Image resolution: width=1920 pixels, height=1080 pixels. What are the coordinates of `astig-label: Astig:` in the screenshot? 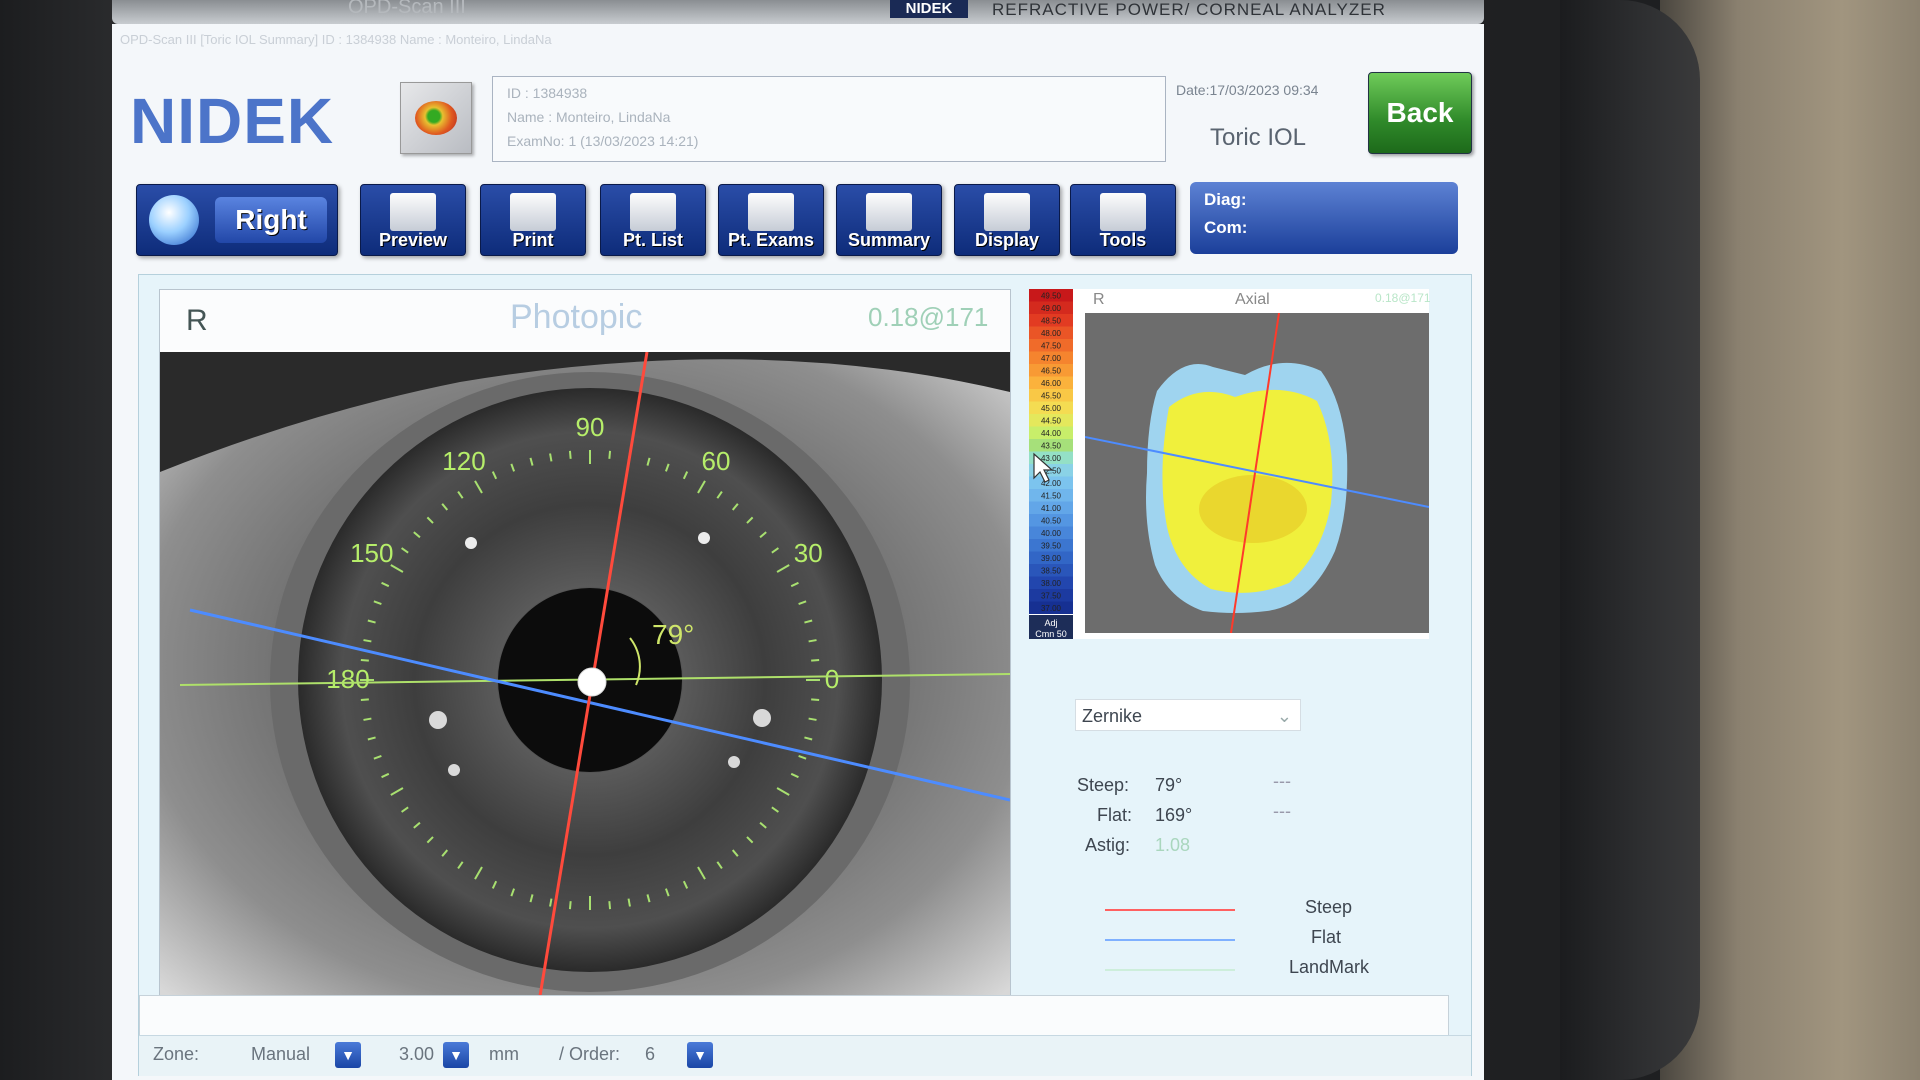 It's located at (1108, 845).